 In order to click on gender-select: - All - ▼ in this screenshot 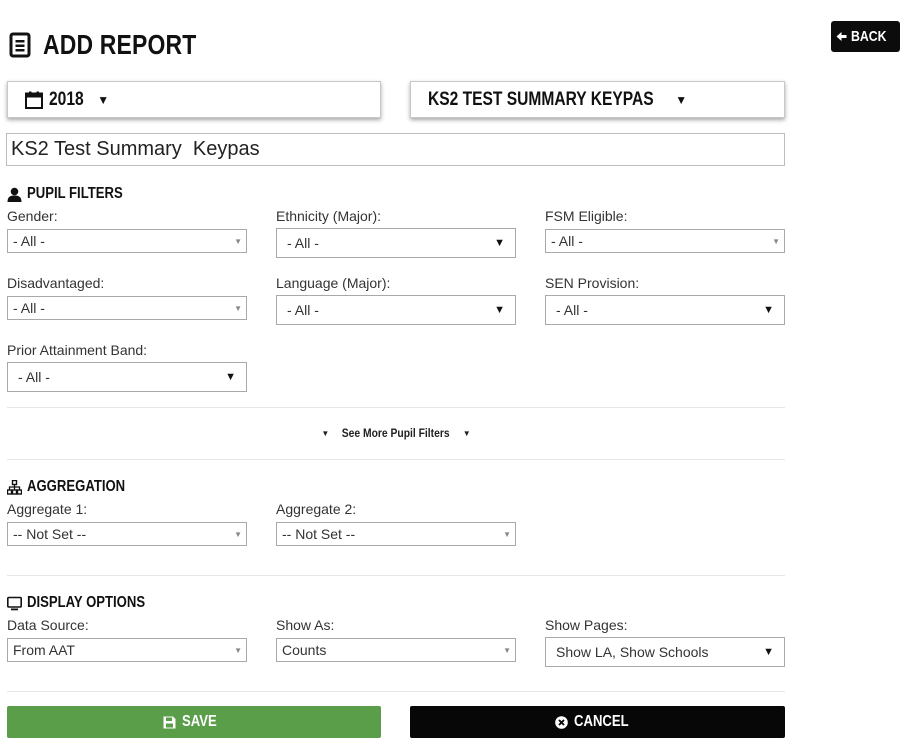, I will do `click(127, 241)`.